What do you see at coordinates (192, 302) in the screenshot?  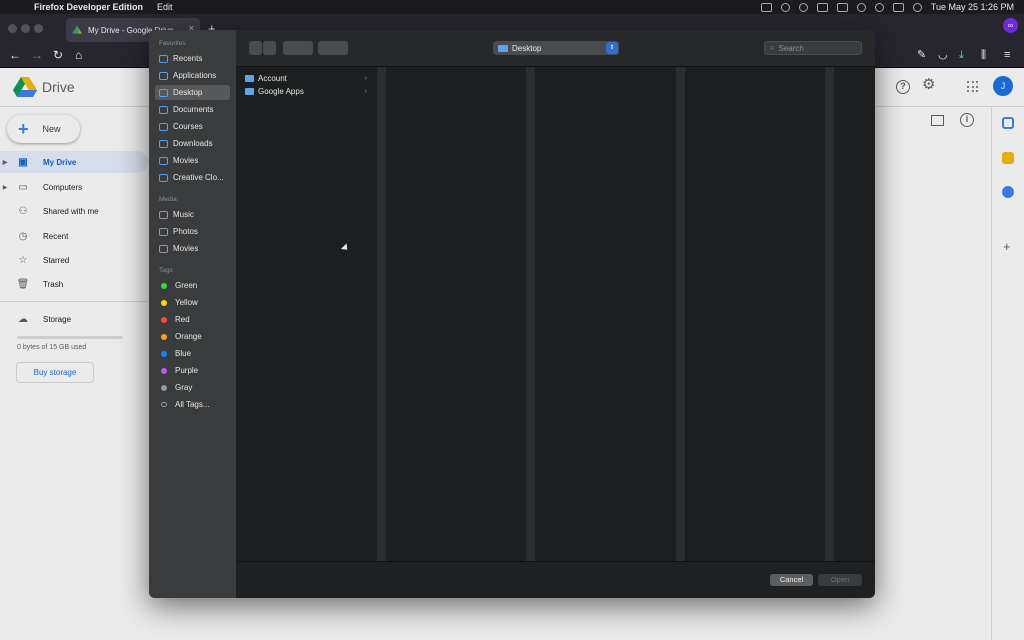 I see `tag-yellow: Yellow` at bounding box center [192, 302].